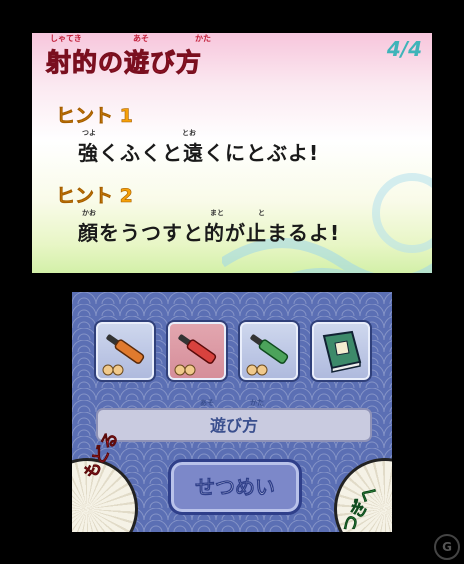  What do you see at coordinates (404, 49) in the screenshot?
I see `page-indicator: 4/4` at bounding box center [404, 49].